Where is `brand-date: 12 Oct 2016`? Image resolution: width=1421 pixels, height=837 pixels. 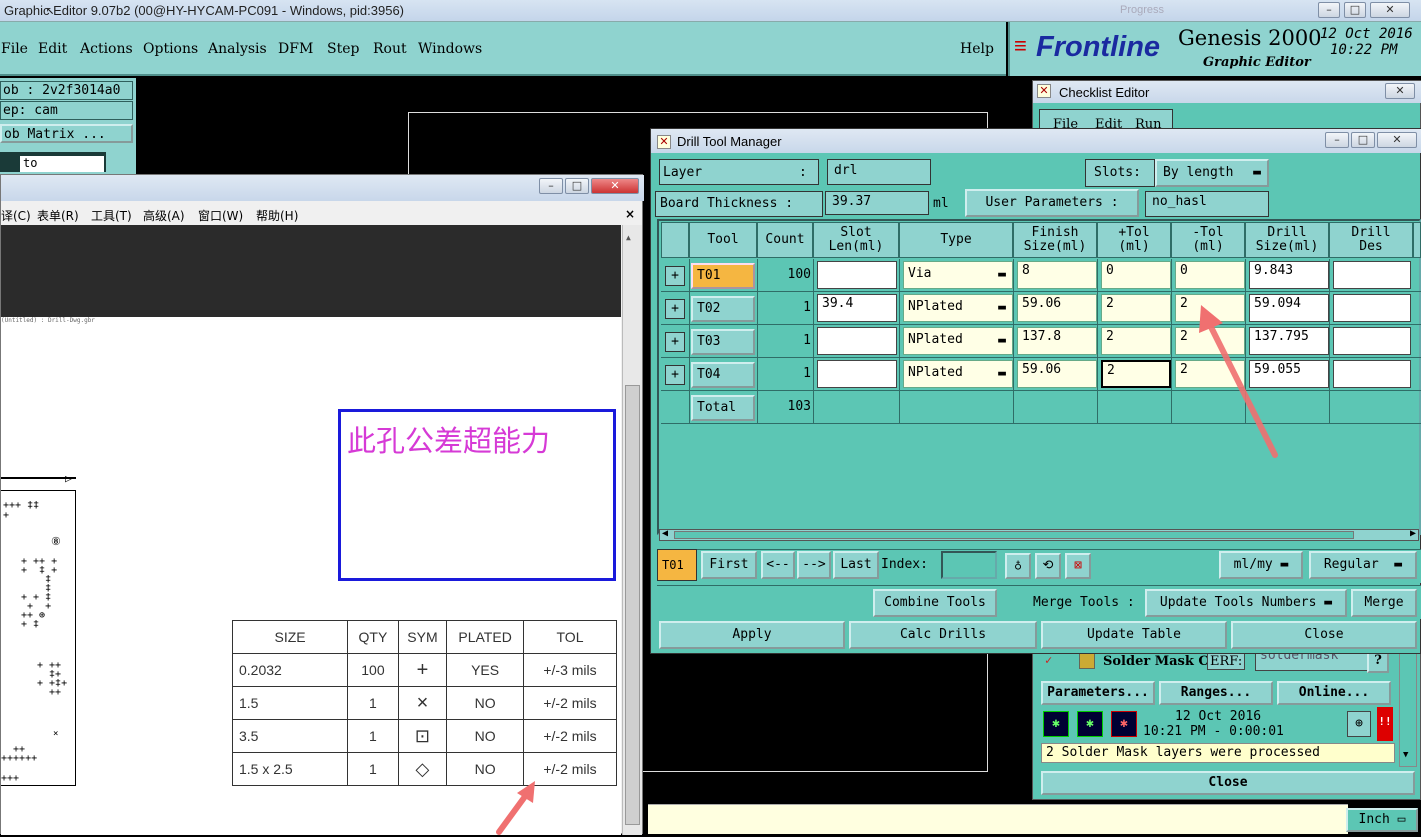 brand-date: 12 Oct 2016 is located at coordinates (1366, 34).